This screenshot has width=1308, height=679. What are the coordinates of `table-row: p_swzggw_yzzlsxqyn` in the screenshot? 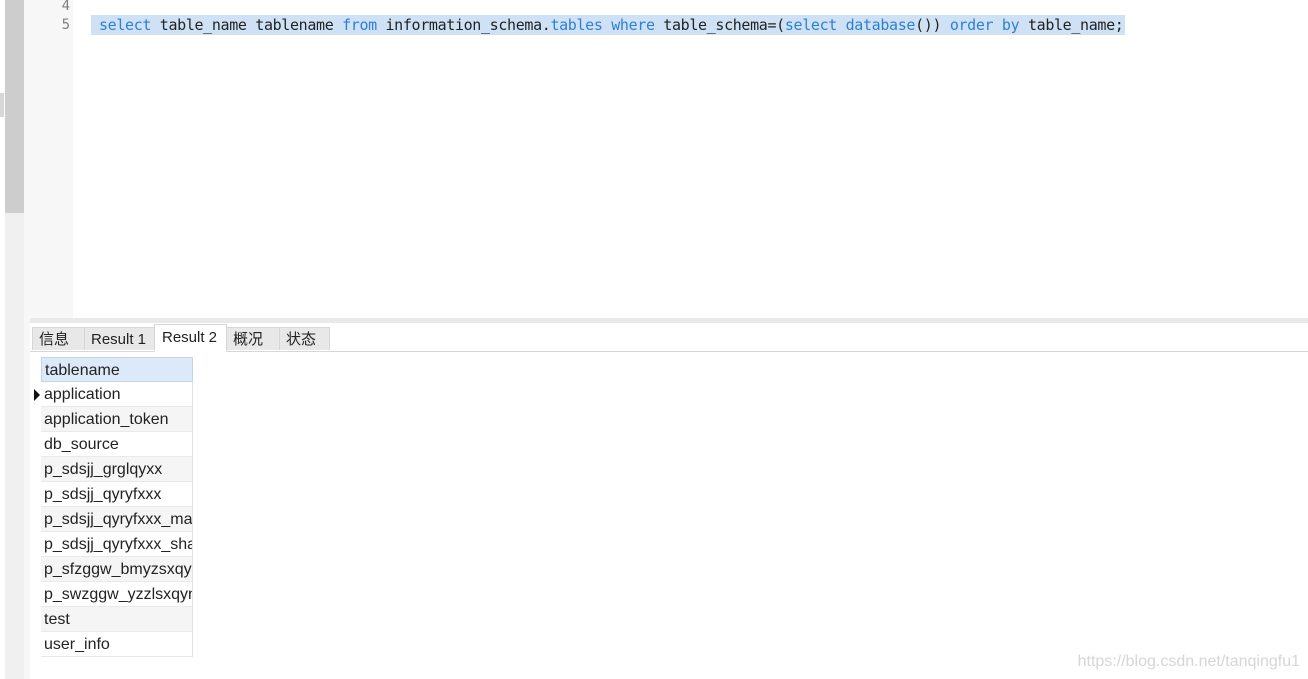 It's located at (112, 594).